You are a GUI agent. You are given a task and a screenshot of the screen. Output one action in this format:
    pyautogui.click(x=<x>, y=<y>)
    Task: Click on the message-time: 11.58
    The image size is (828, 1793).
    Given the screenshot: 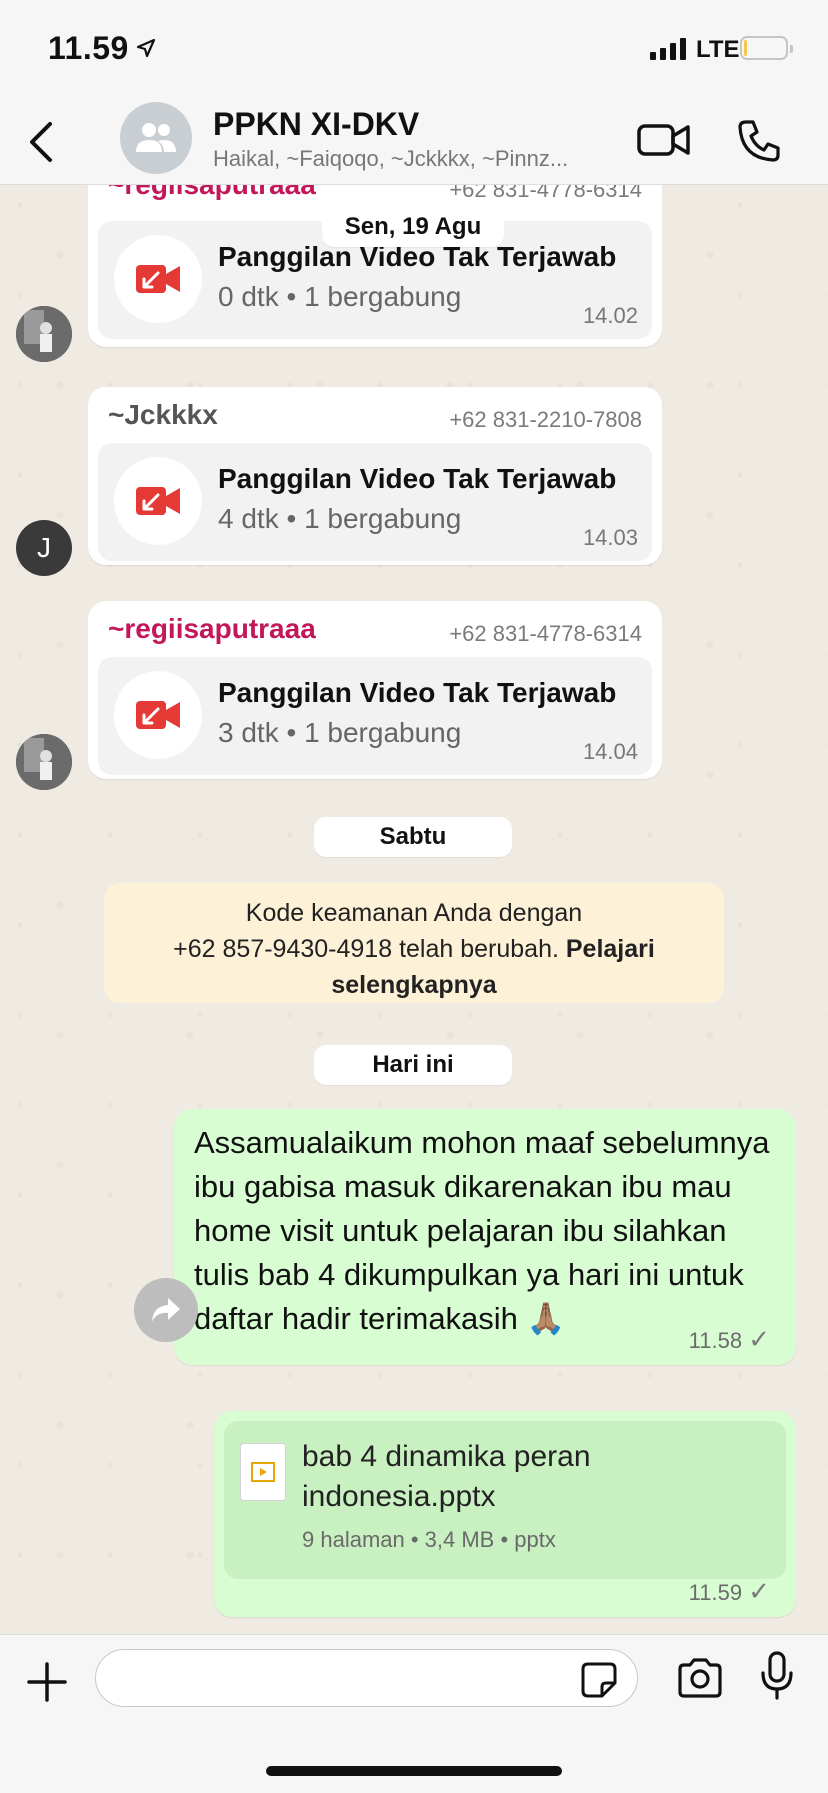 What is the action you would take?
    pyautogui.click(x=715, y=1340)
    